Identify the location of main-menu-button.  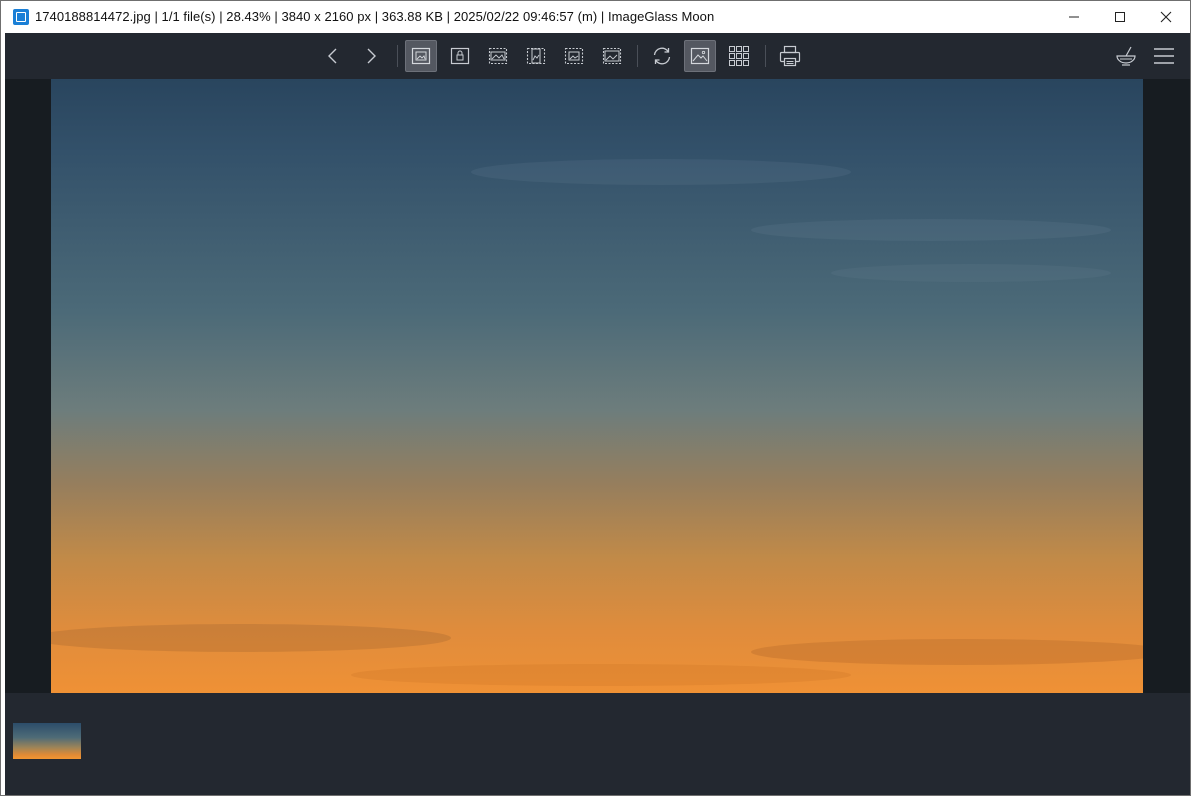
(1164, 56).